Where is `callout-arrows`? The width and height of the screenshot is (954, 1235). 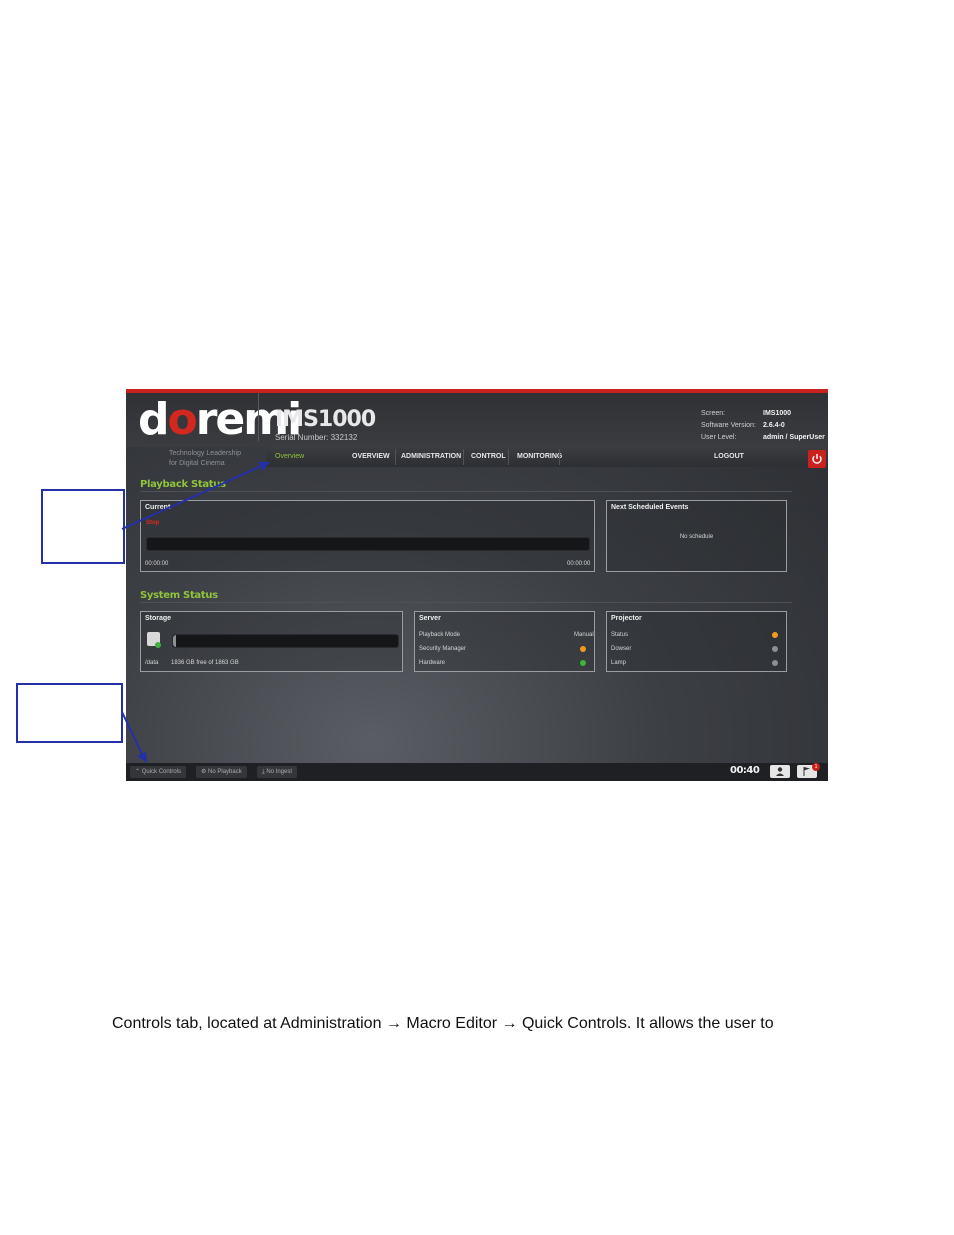
callout-arrows is located at coordinates (195, 612).